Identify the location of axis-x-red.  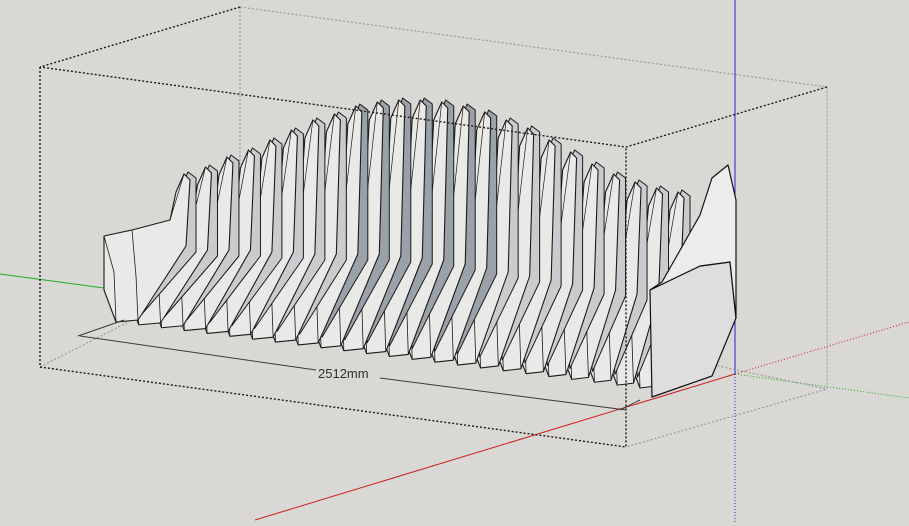
(495, 447).